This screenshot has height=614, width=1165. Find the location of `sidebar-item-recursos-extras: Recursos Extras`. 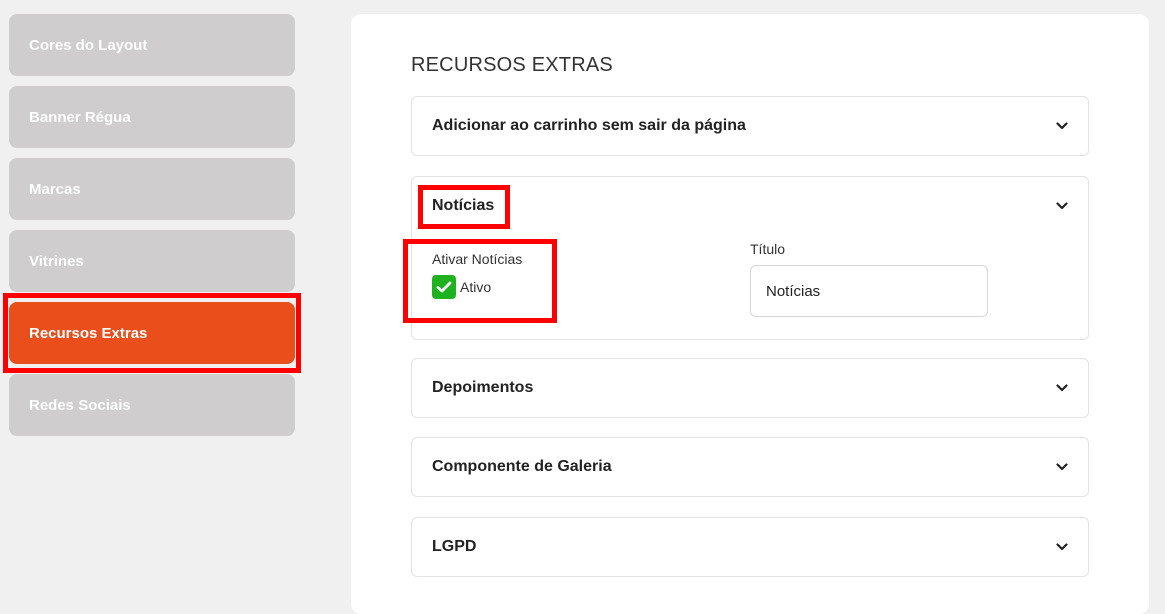

sidebar-item-recursos-extras: Recursos Extras is located at coordinates (152, 333).